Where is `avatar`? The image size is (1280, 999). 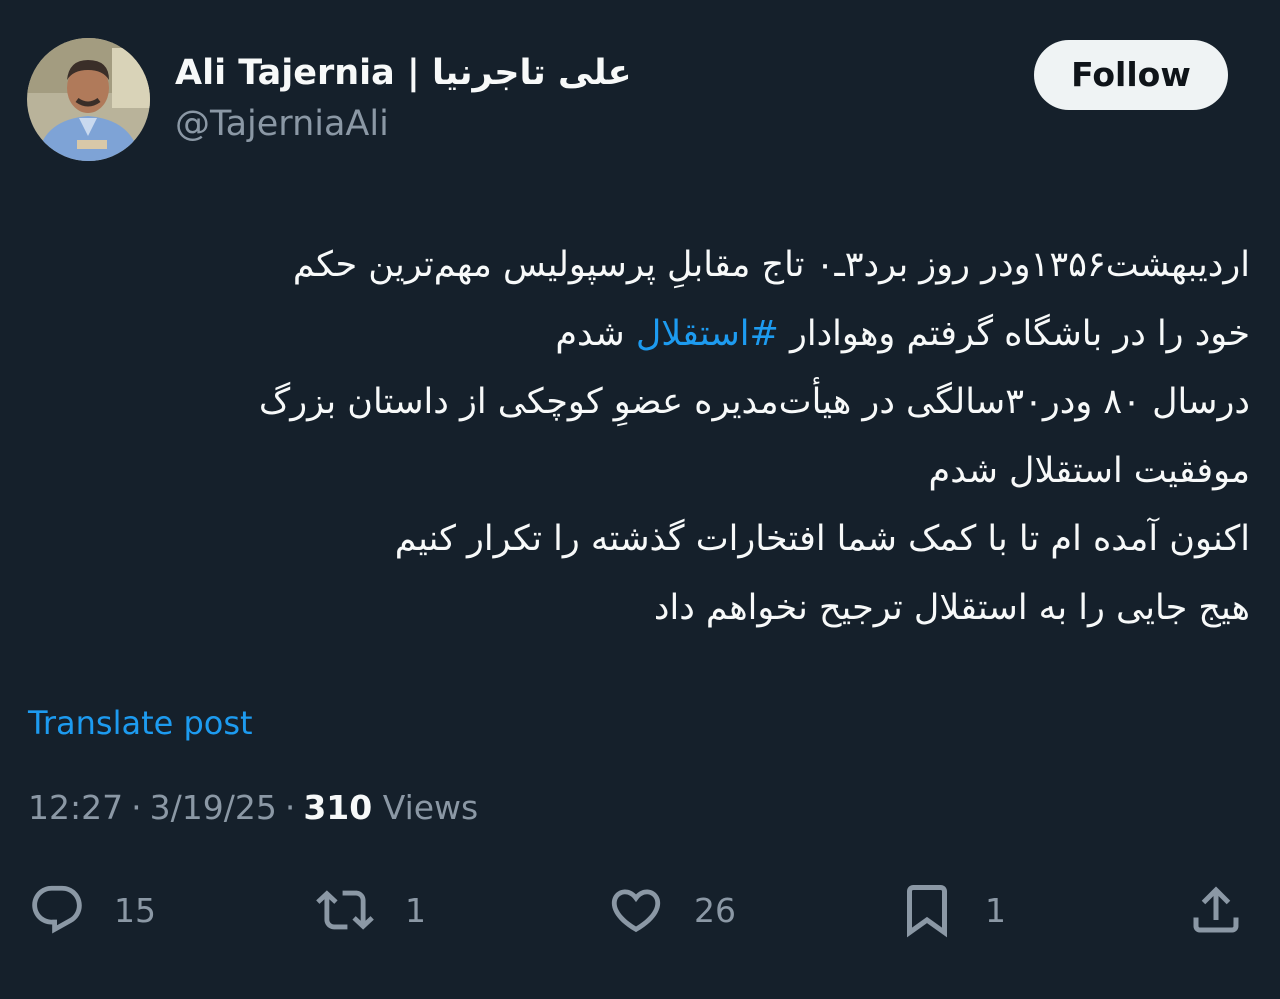
avatar is located at coordinates (88, 99).